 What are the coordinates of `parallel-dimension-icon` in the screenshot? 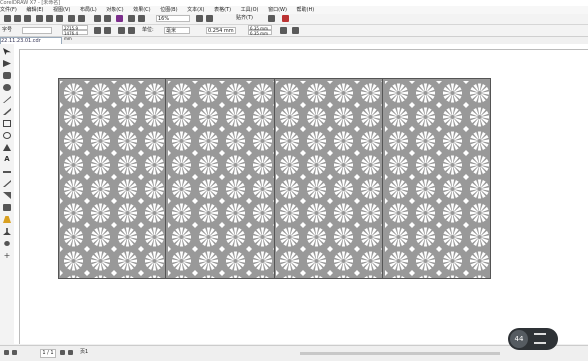 It's located at (7, 172).